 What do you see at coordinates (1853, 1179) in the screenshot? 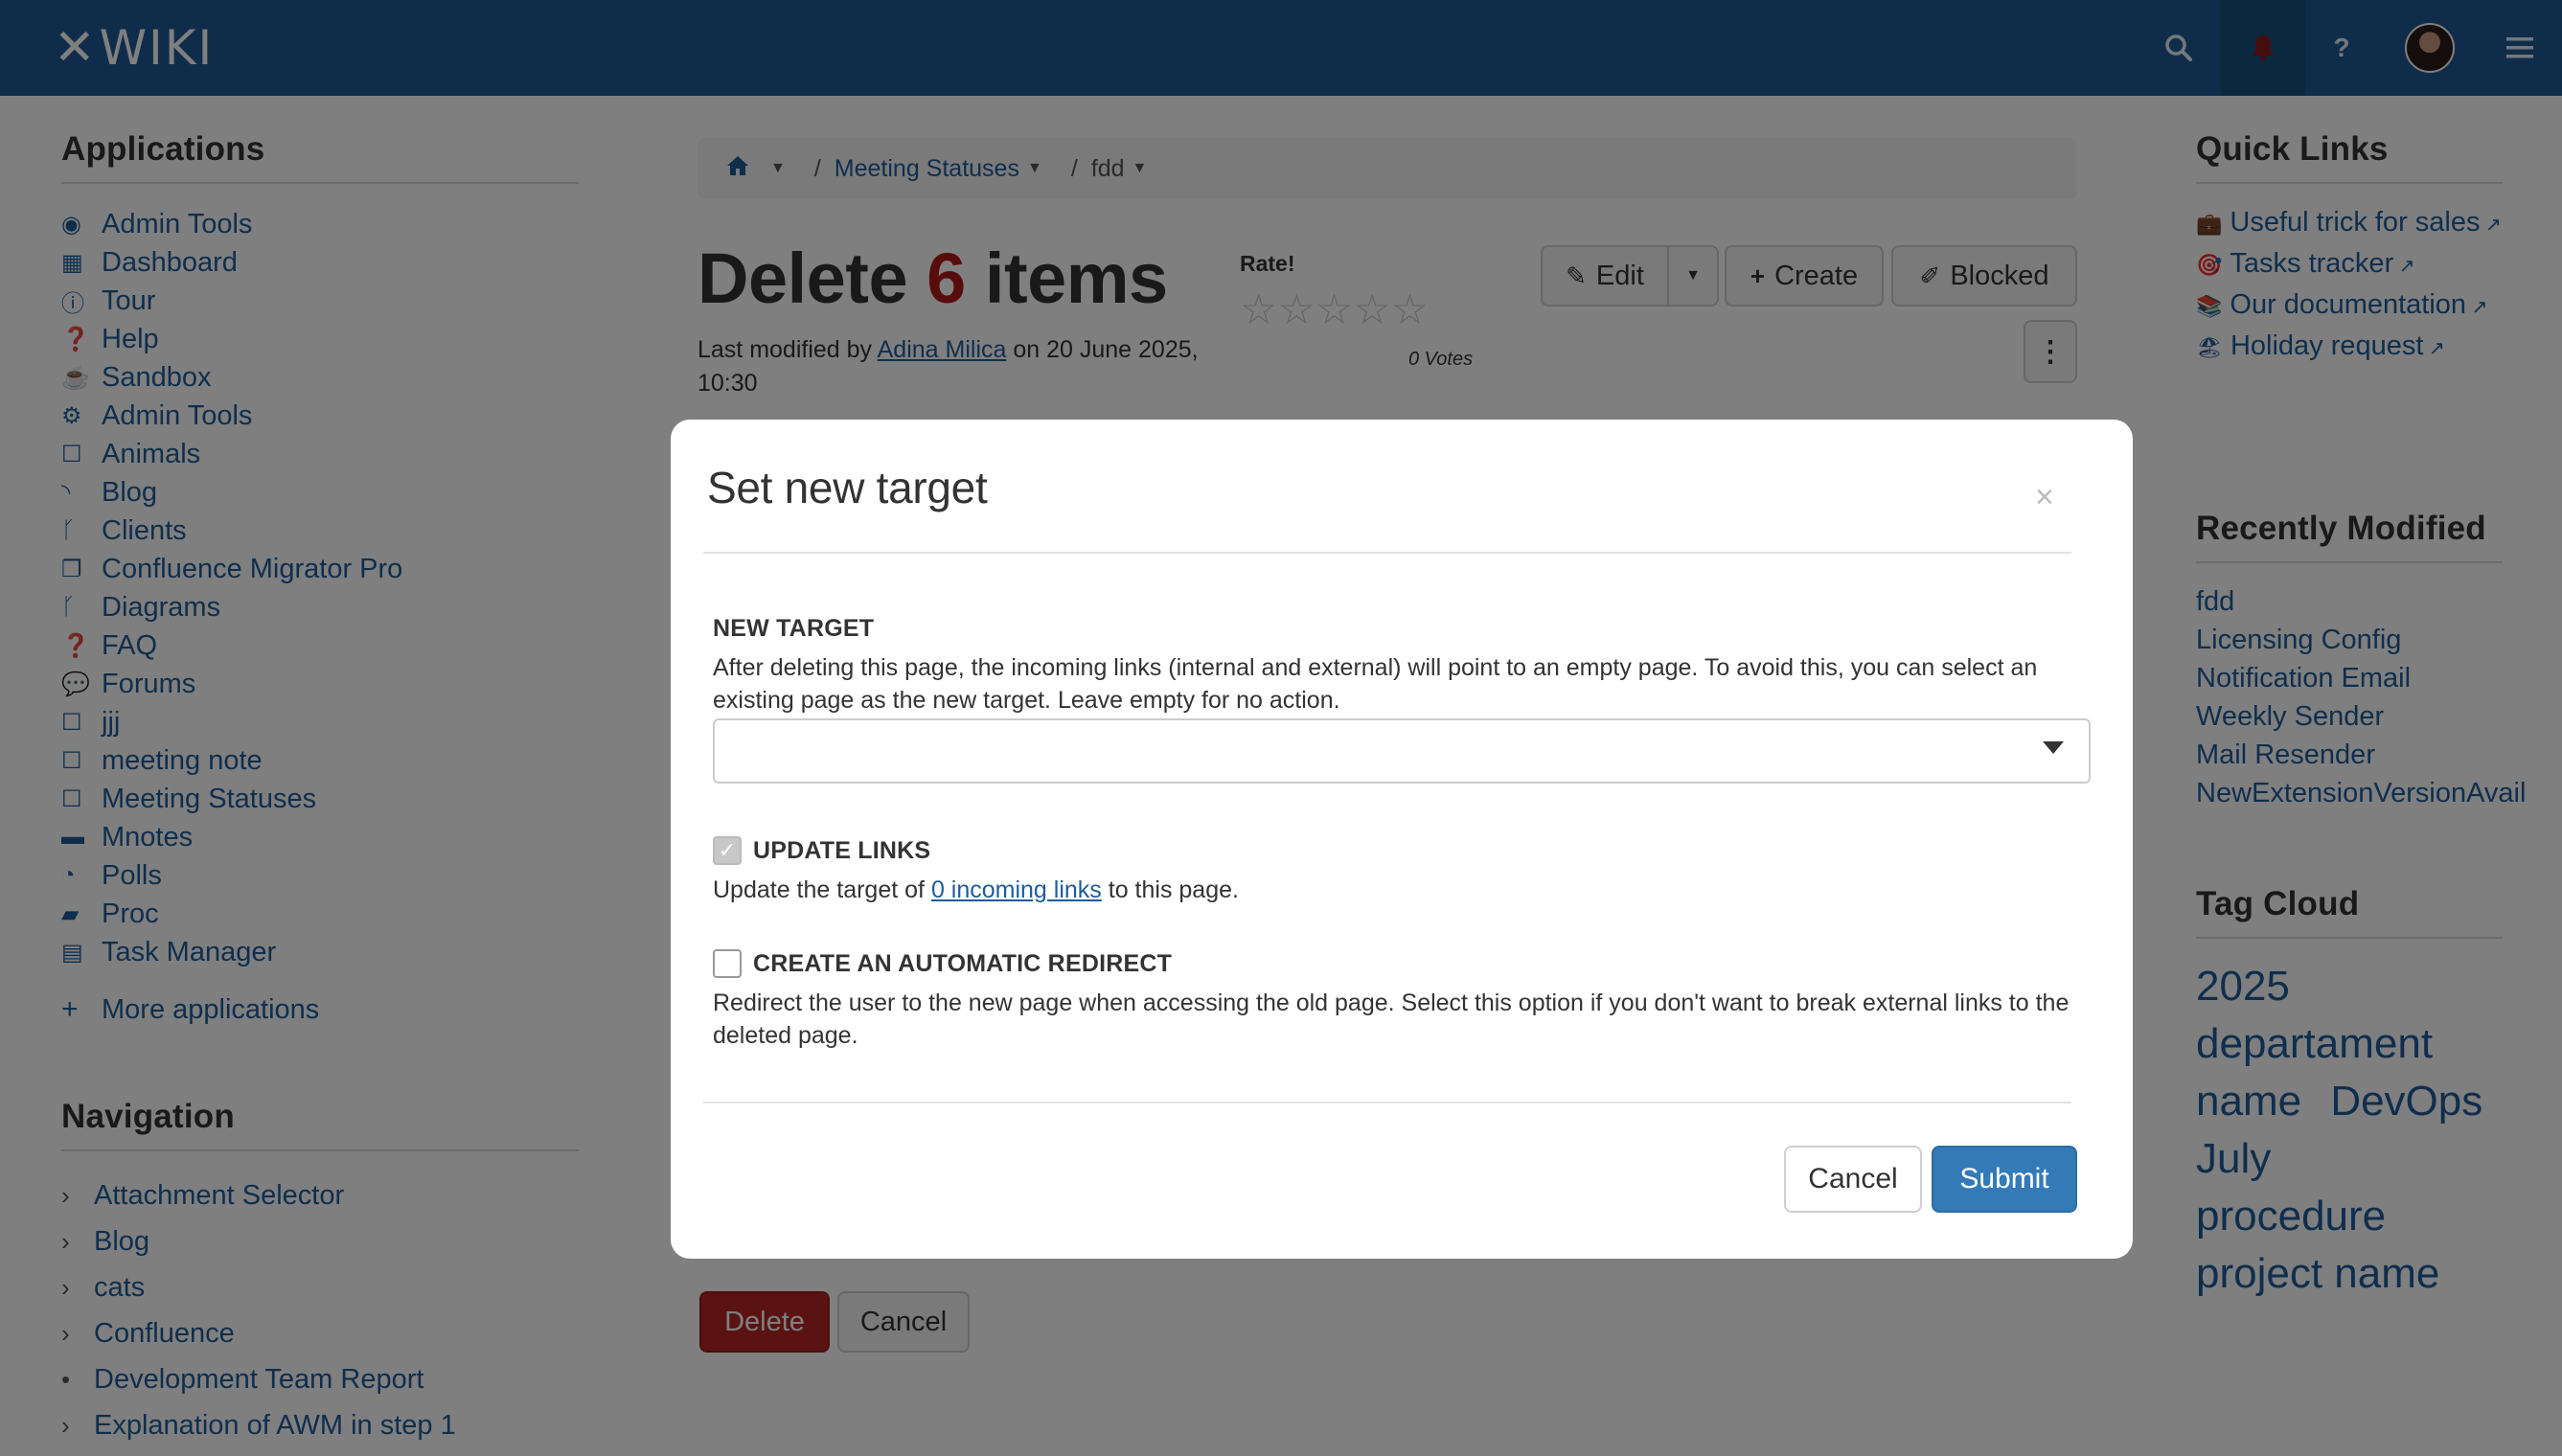
I see `cancel-button: Cancel` at bounding box center [1853, 1179].